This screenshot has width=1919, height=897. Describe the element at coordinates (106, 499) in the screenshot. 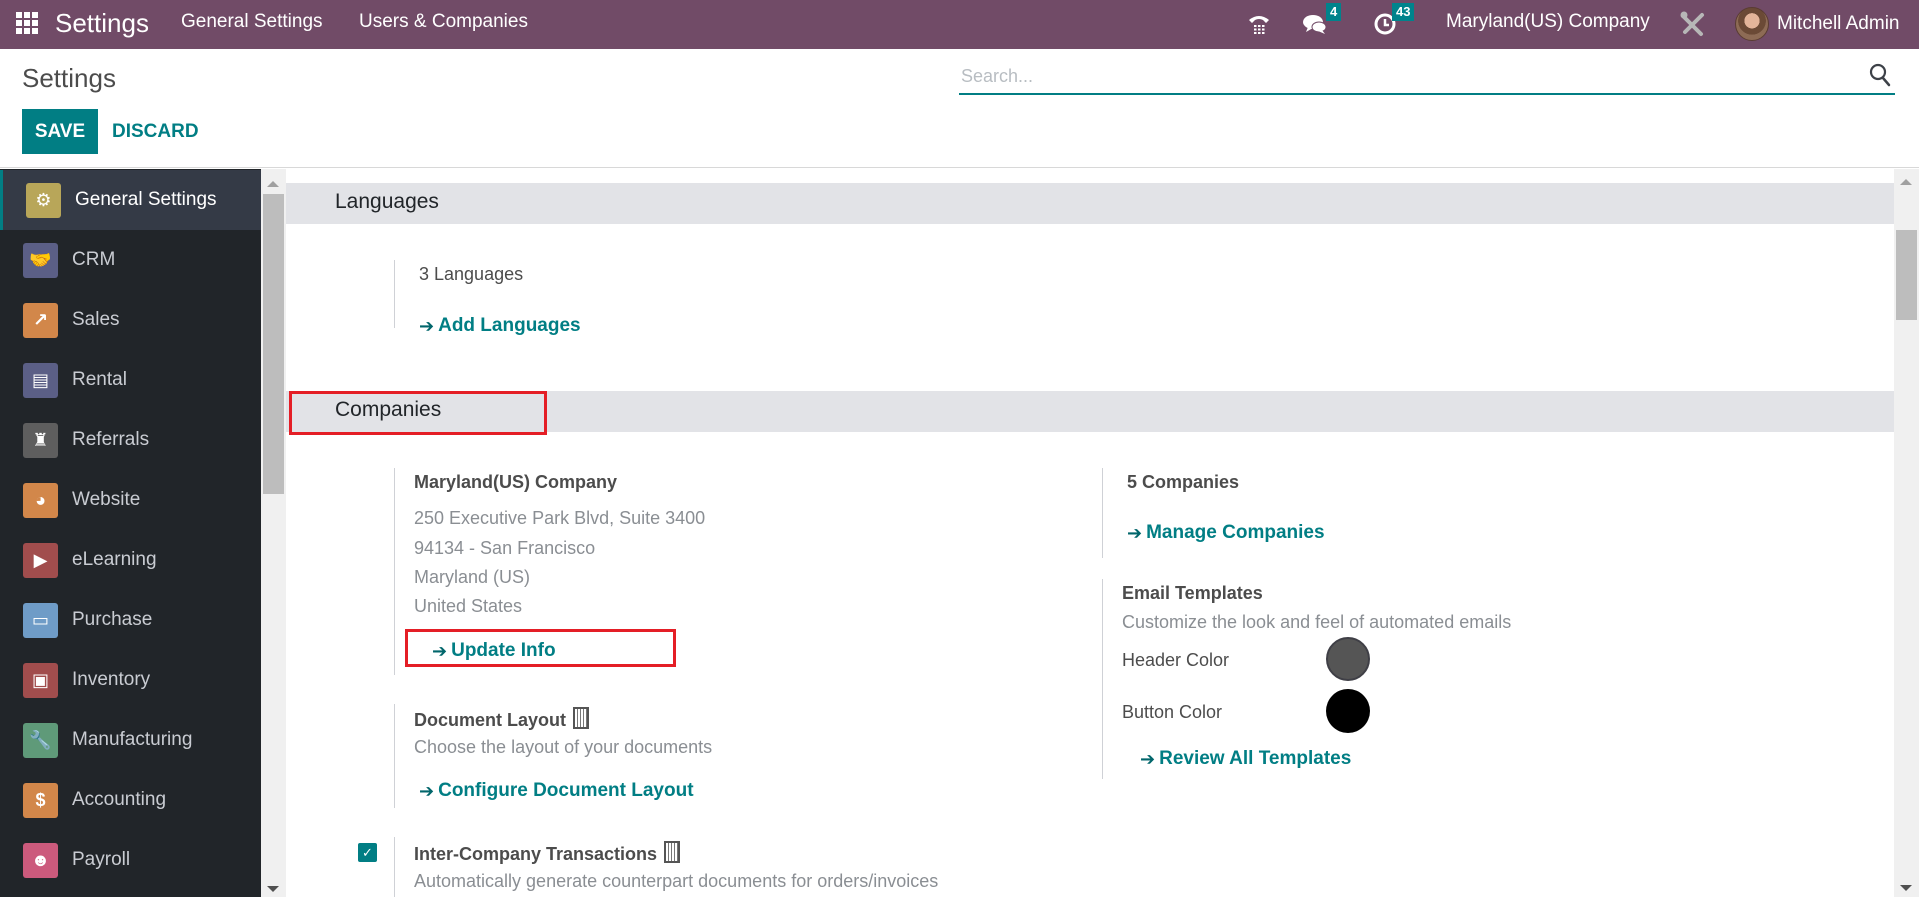

I see `sidebar-item-label: Website` at that location.